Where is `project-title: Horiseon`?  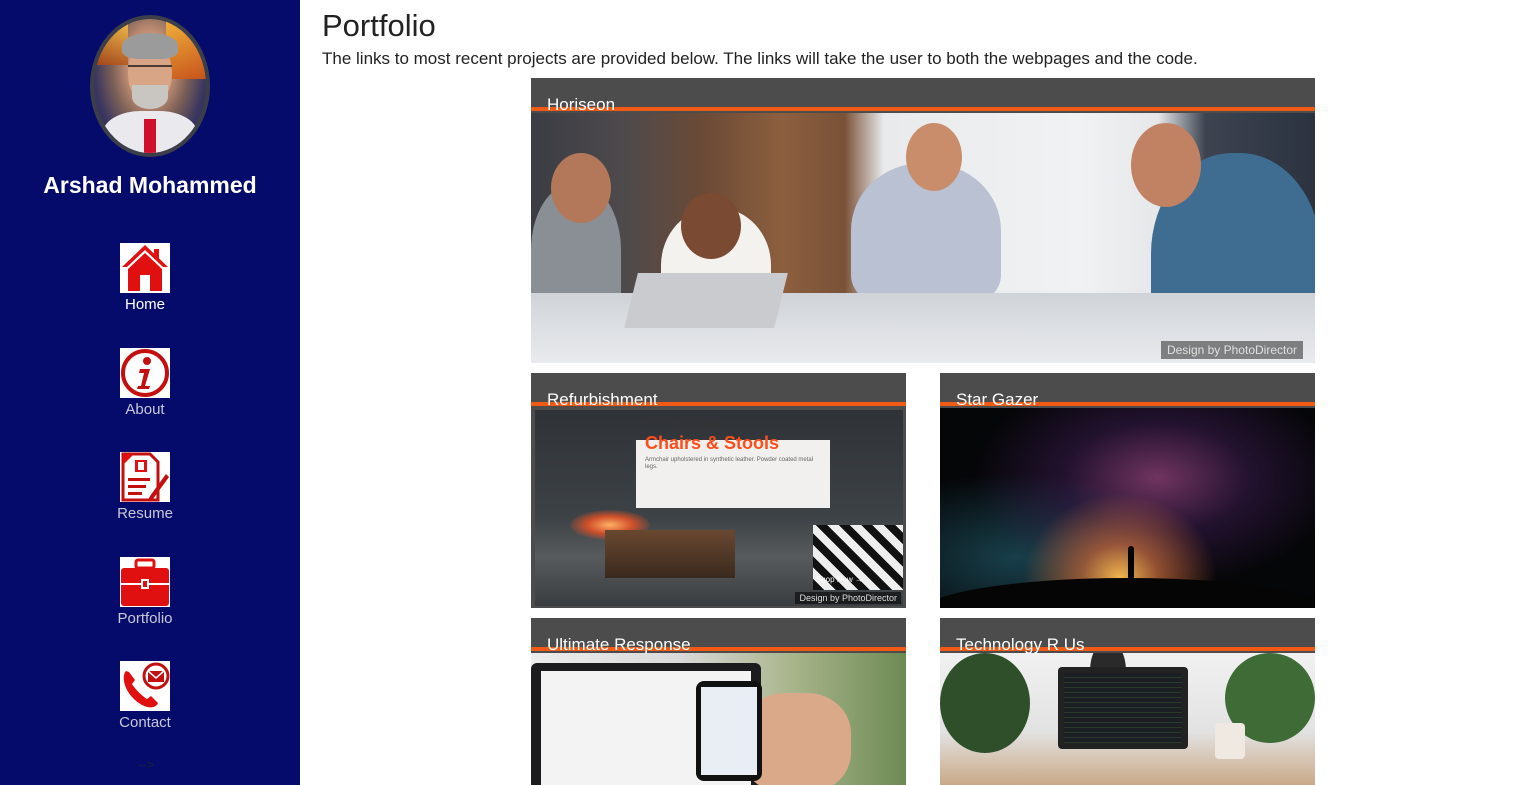
project-title: Horiseon is located at coordinates (581, 104).